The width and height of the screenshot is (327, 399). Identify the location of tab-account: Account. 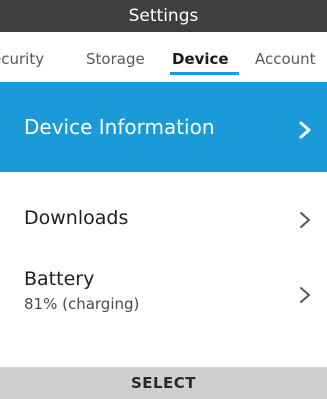
(285, 59).